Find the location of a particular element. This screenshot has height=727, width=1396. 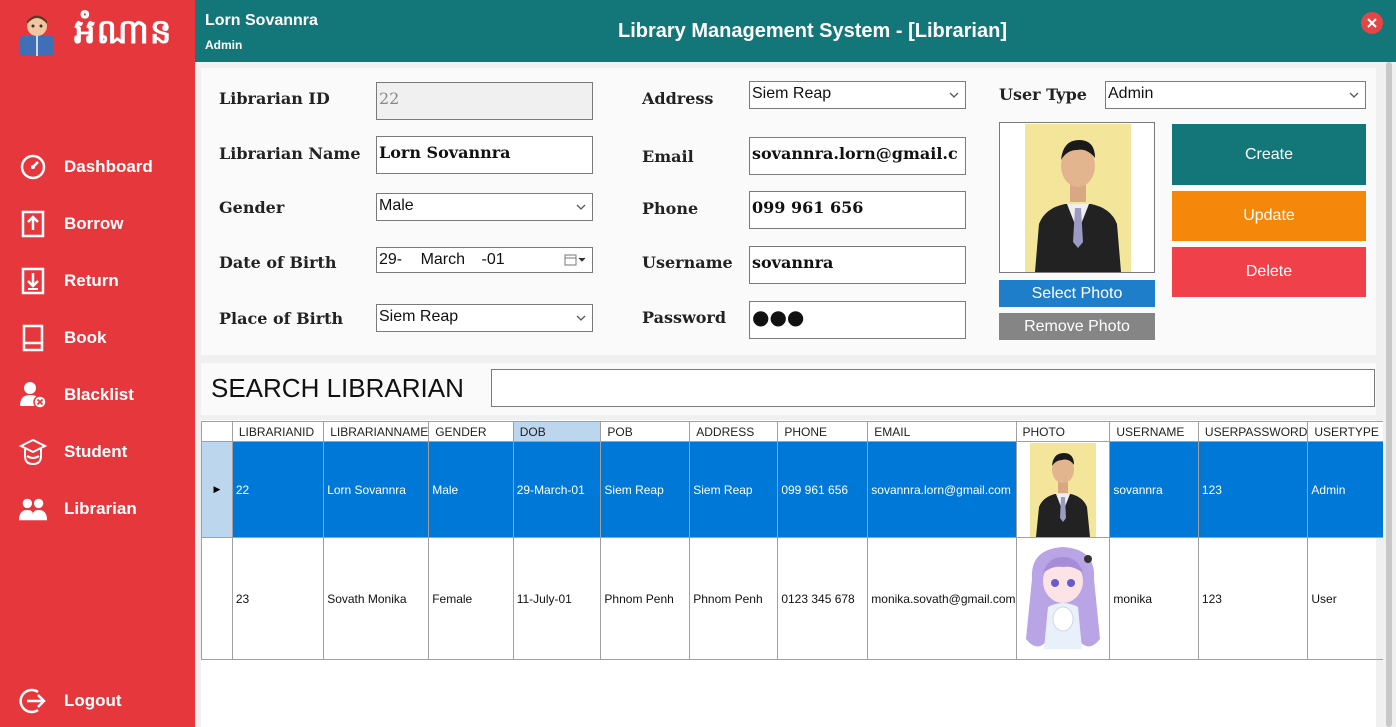

gender-label: Gender is located at coordinates (252, 207).